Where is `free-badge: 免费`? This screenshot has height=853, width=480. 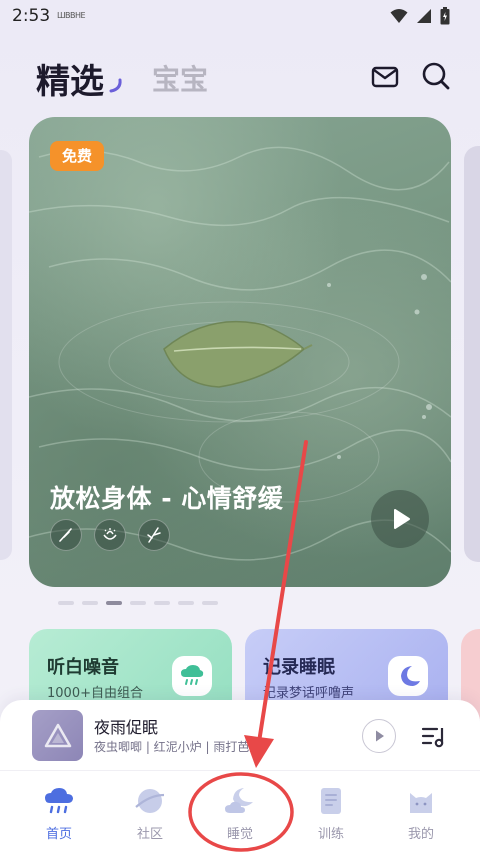 free-badge: 免费 is located at coordinates (77, 156).